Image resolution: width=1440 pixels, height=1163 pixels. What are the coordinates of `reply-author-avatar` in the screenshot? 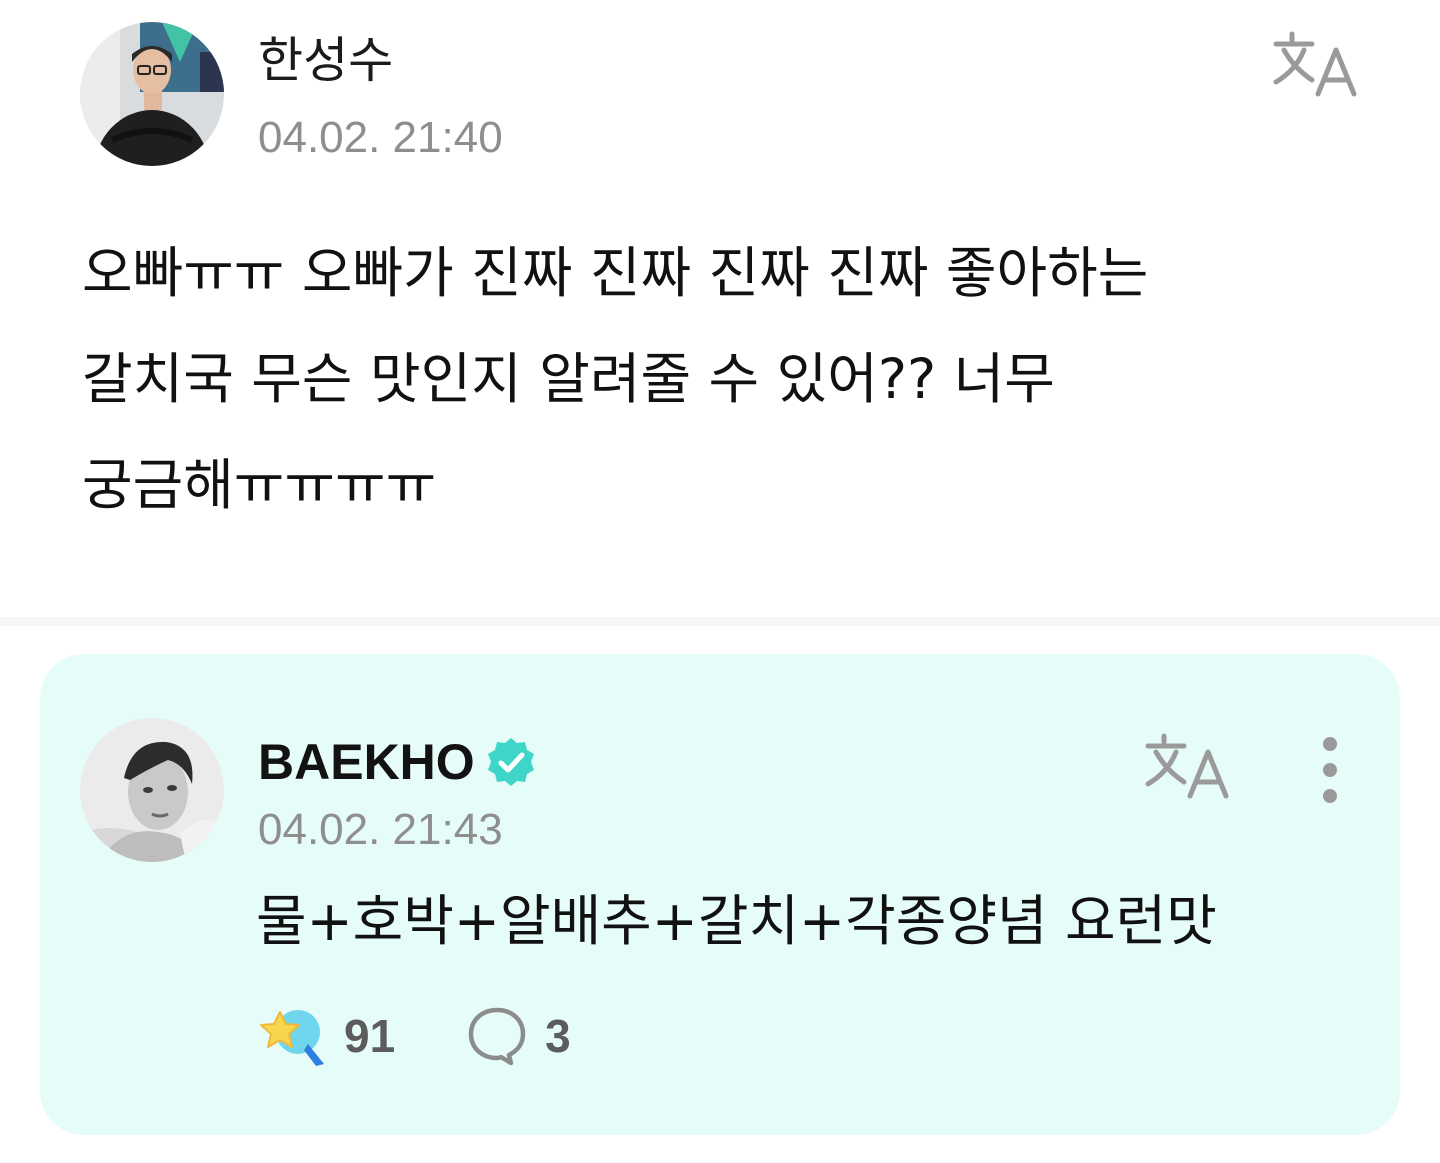 It's located at (152, 790).